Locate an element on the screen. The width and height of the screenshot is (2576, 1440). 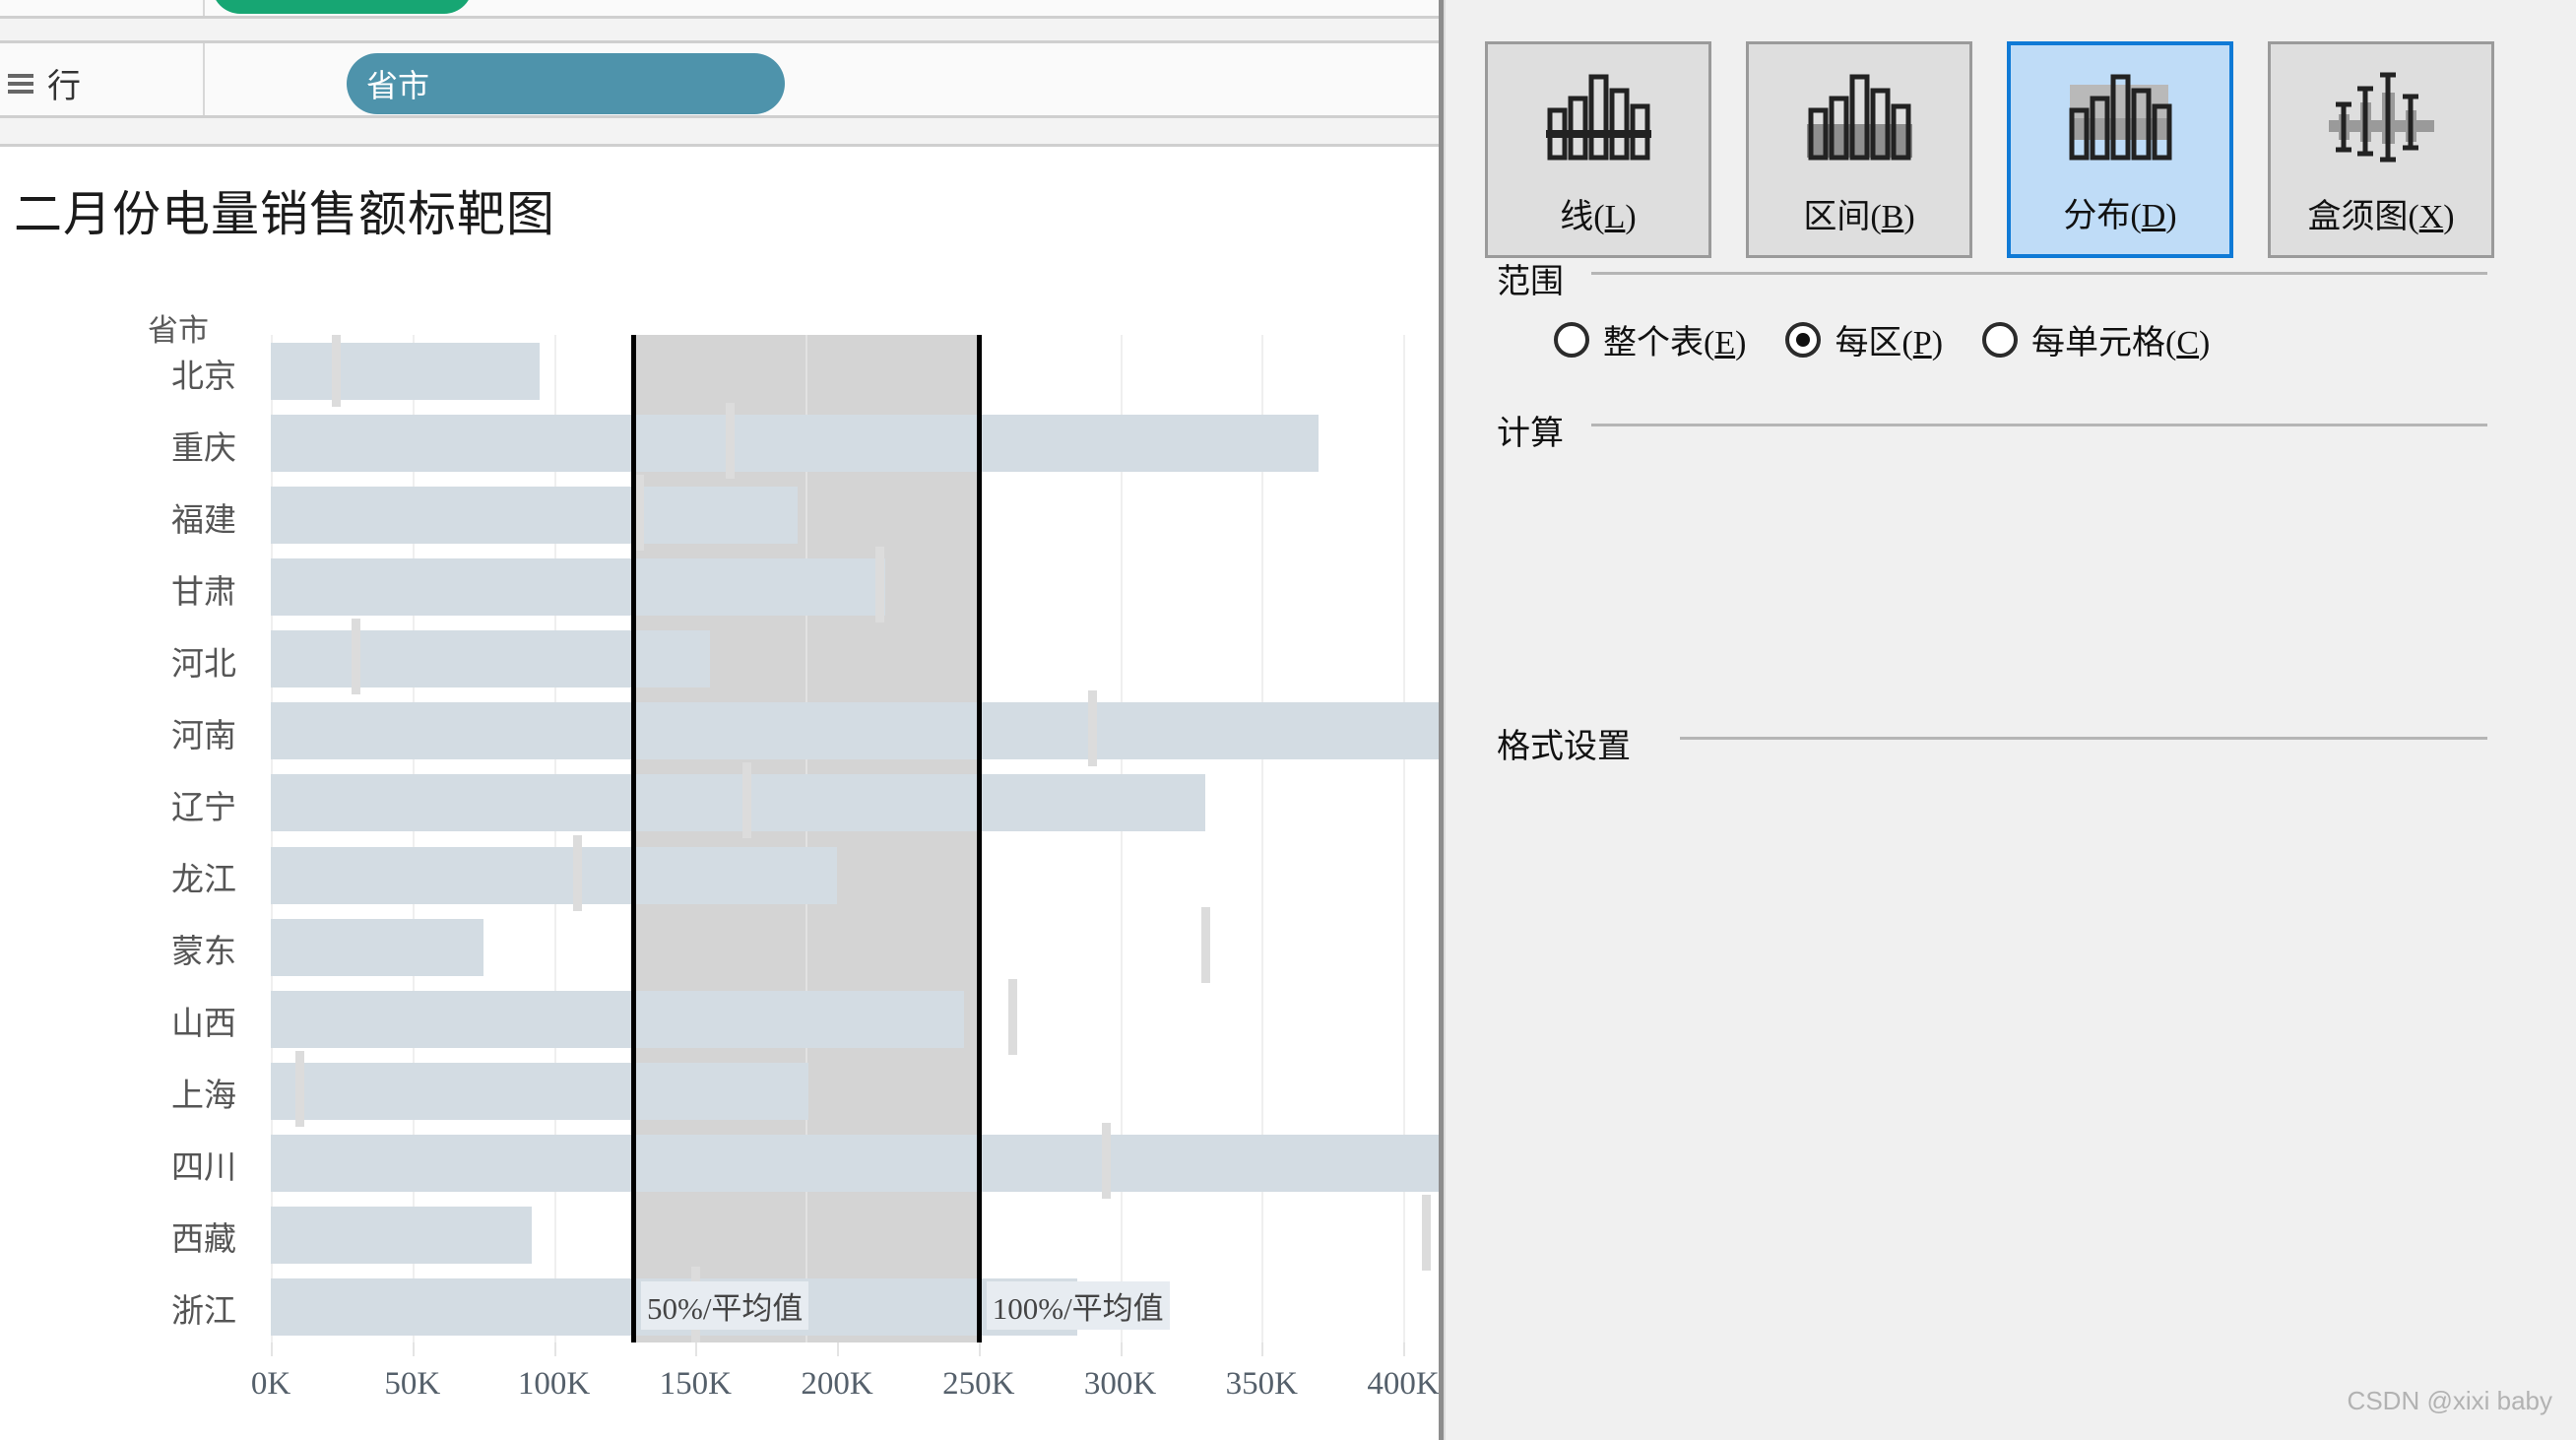
axis-tick-label: 50K is located at coordinates (412, 1384).